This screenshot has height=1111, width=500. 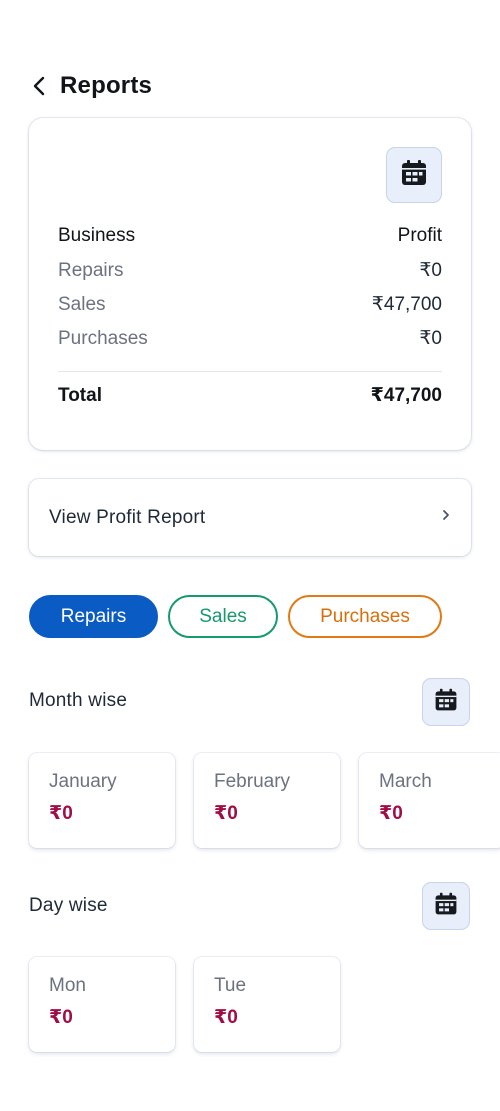 What do you see at coordinates (83, 781) in the screenshot?
I see `month-label: January` at bounding box center [83, 781].